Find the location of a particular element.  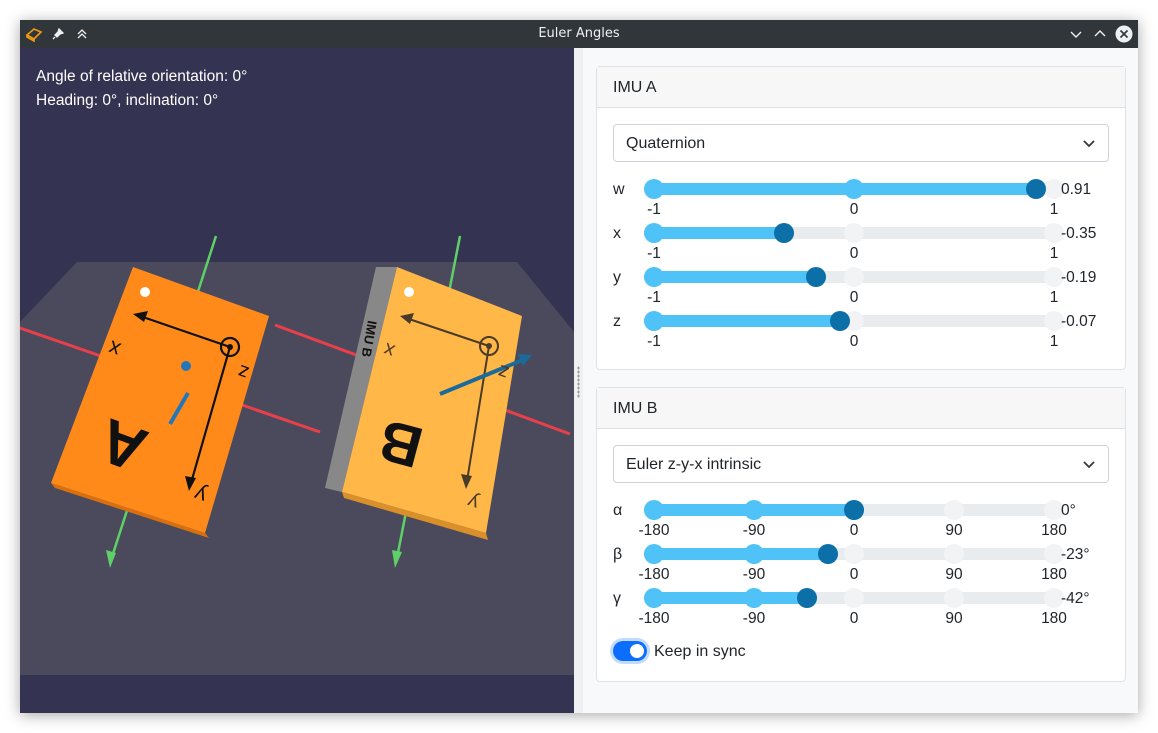

title-bar: Euler Angles is located at coordinates (579, 34).